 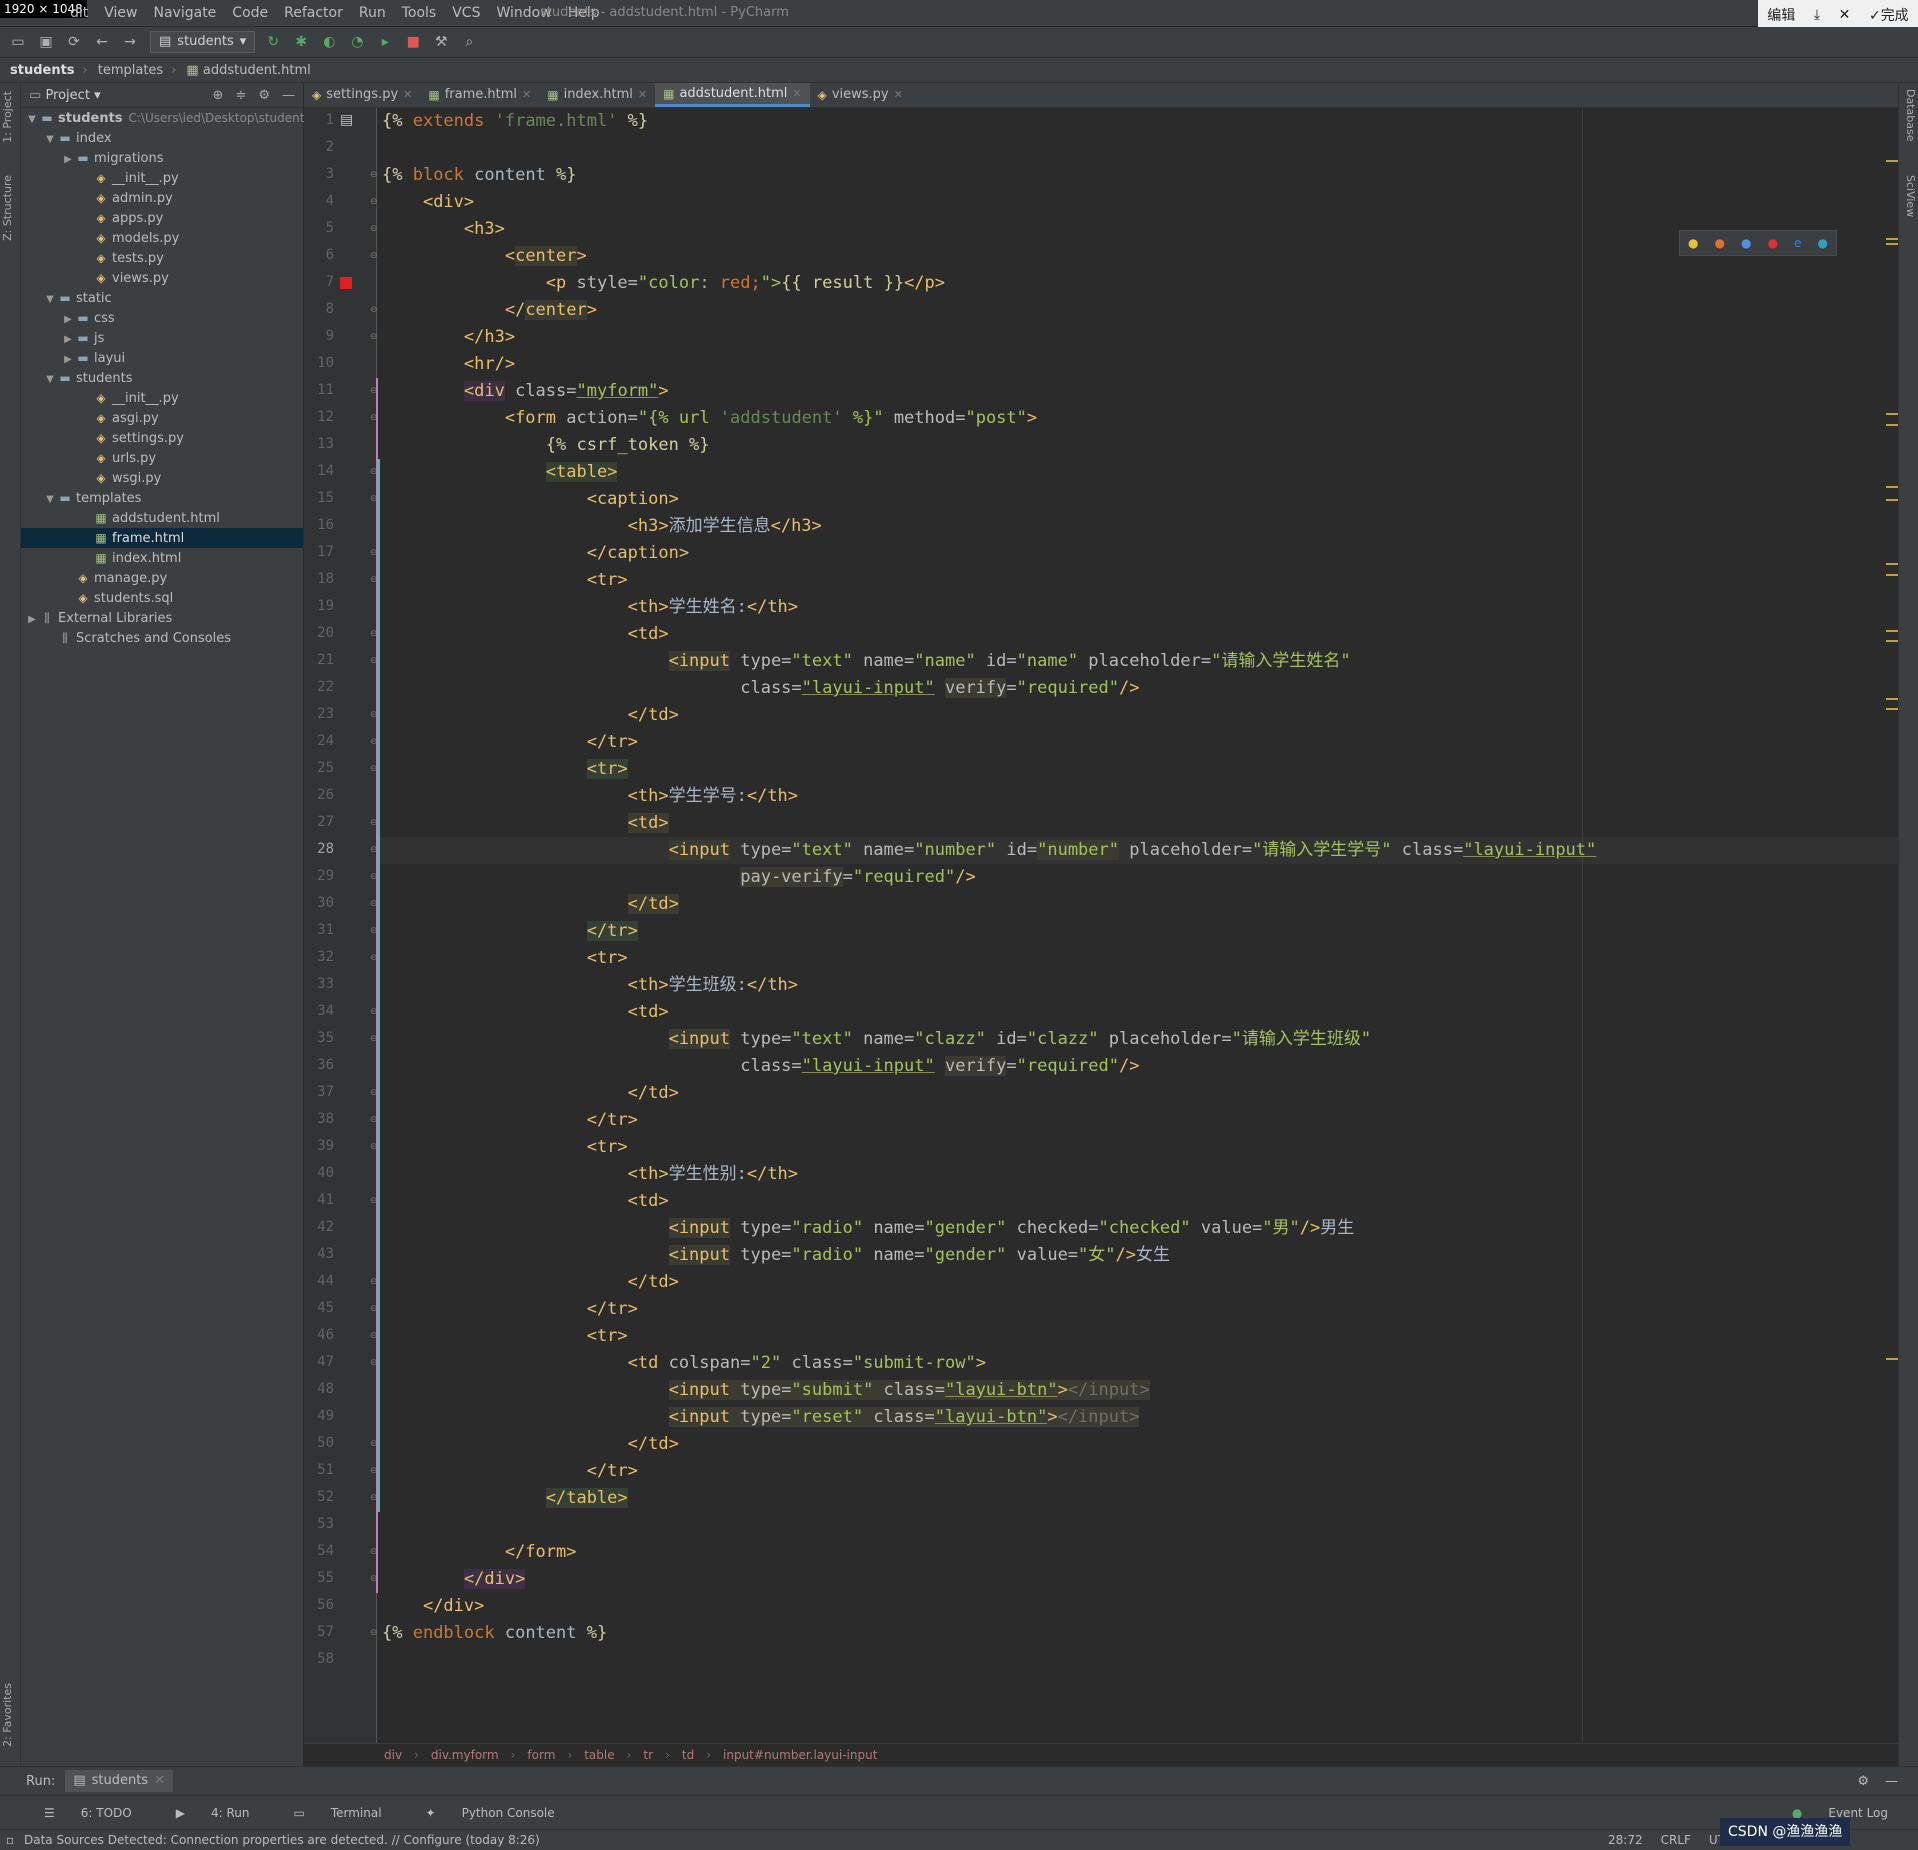 What do you see at coordinates (441, 42) in the screenshot?
I see `wrench-icon: ⚒` at bounding box center [441, 42].